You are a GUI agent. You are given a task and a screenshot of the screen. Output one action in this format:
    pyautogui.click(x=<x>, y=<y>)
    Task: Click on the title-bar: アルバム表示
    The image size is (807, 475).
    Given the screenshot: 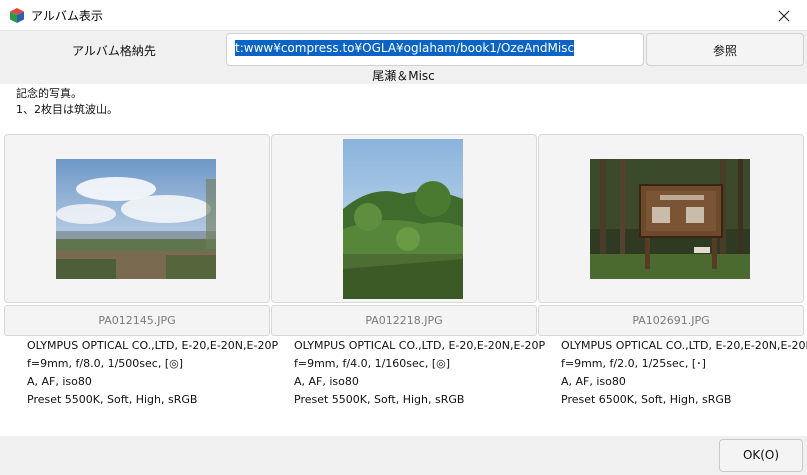 What is the action you would take?
    pyautogui.click(x=403, y=15)
    